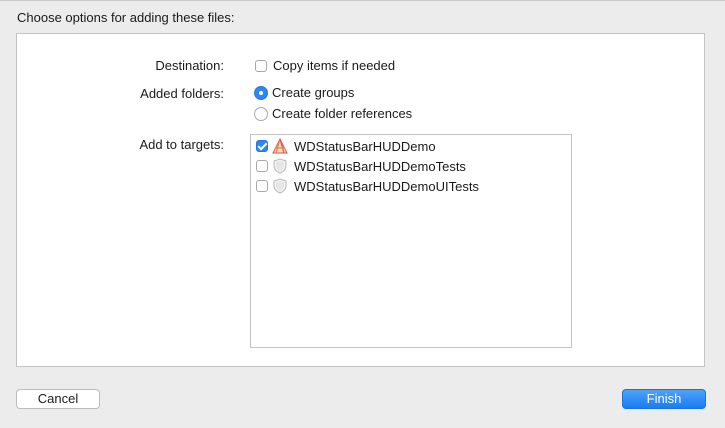 This screenshot has height=428, width=725. I want to click on target-row-wdstatusbarhuddemouitests: WDStatusBarHUDDemoUITests, so click(367, 186).